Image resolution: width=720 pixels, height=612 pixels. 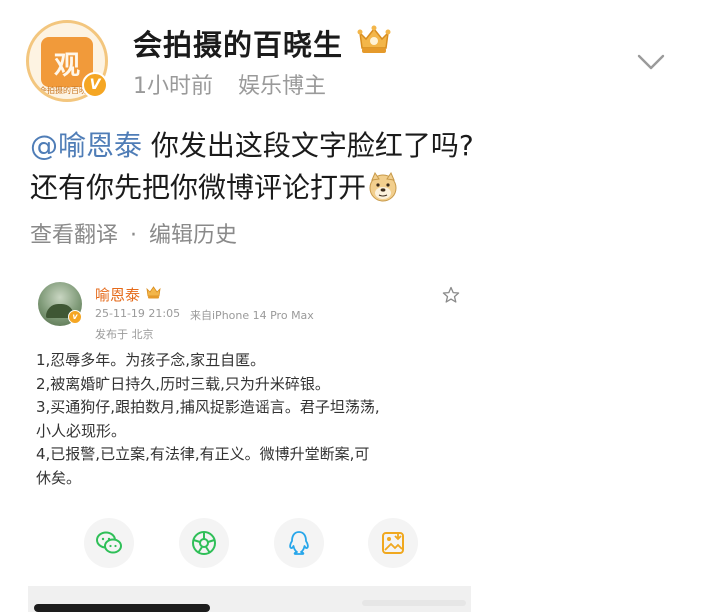 I want to click on embedded-crown-icon, so click(x=153, y=292).